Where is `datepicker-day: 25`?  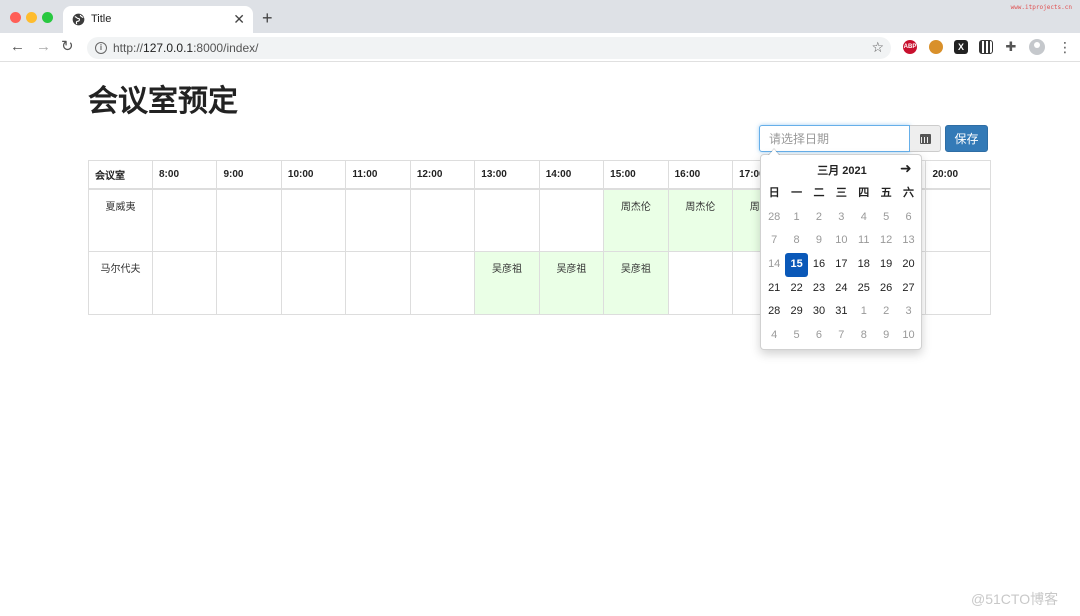 datepicker-day: 25 is located at coordinates (864, 289).